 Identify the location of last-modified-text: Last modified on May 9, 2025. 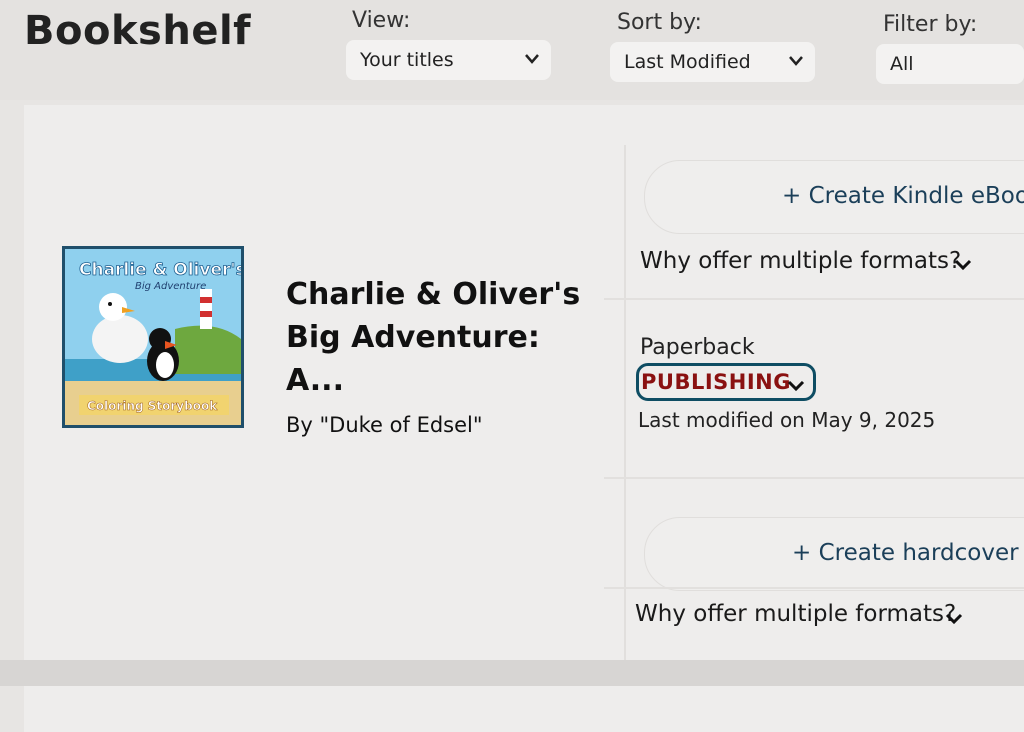
(787, 420).